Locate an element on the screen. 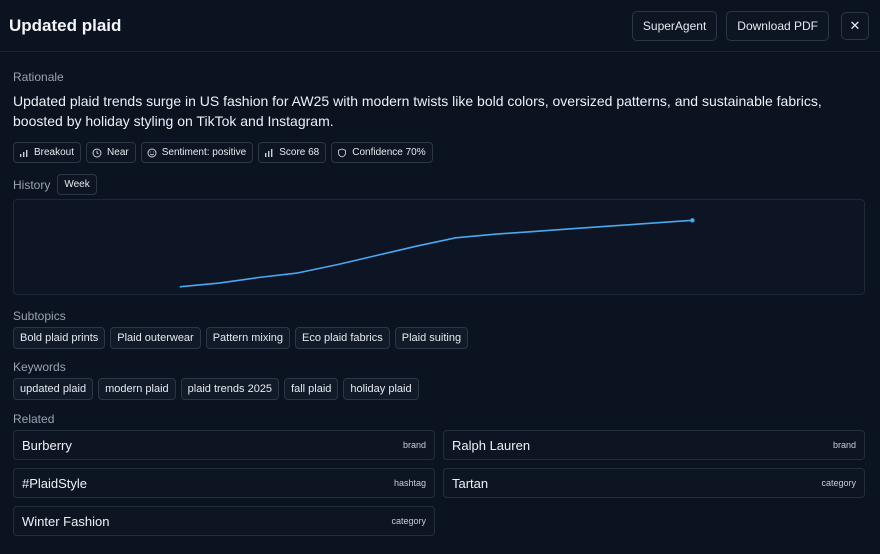  range-toggle-week: Week is located at coordinates (77, 184).